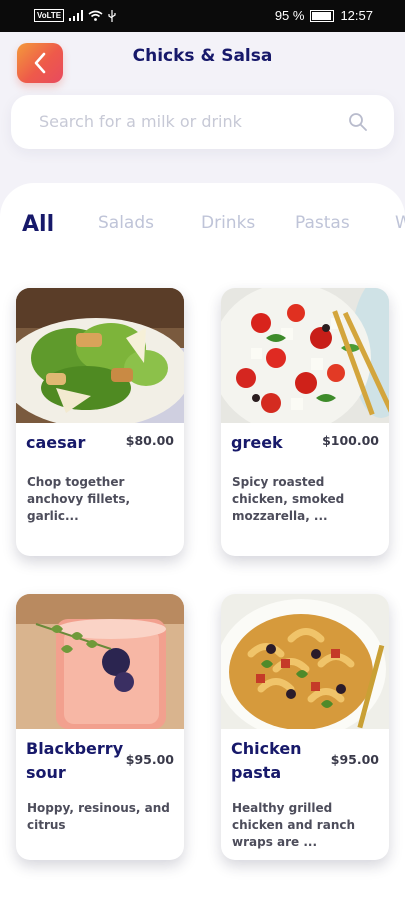 This screenshot has height=903, width=405. Describe the element at coordinates (322, 15) in the screenshot. I see `battery-icon` at that location.